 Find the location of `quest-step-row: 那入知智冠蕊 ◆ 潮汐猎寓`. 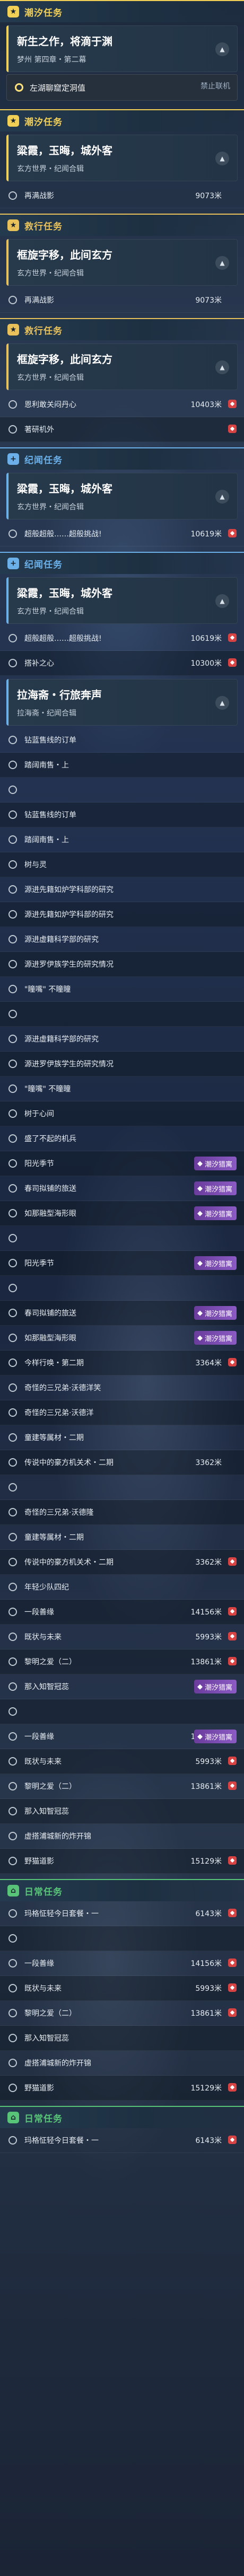

quest-step-row: 那入知智冠蕊 ◆ 潮汐猎寓 is located at coordinates (122, 1686).